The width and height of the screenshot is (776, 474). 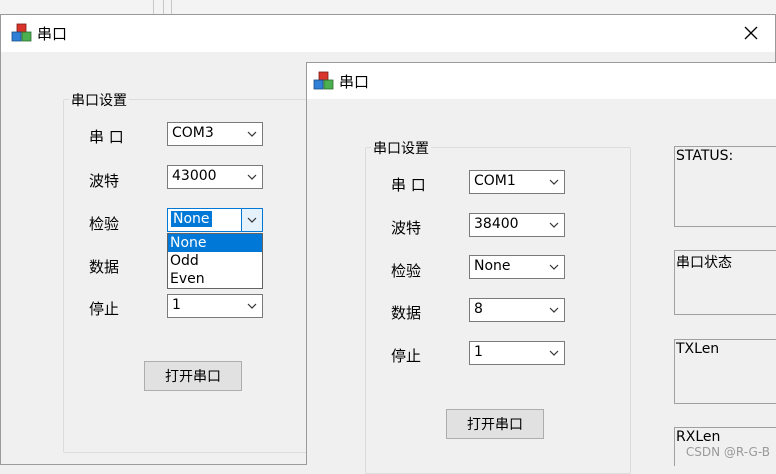 I want to click on port-state-panel-title: 串口状态, so click(x=704, y=263).